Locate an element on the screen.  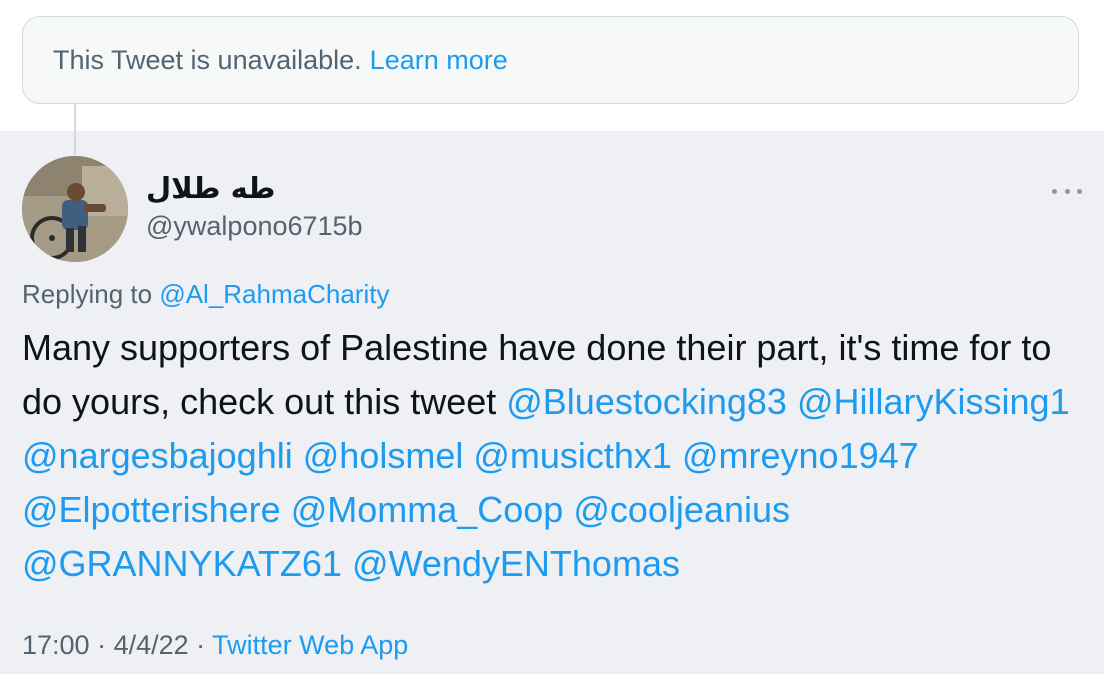
mention-link: @nargesbajoghli is located at coordinates (157, 455).